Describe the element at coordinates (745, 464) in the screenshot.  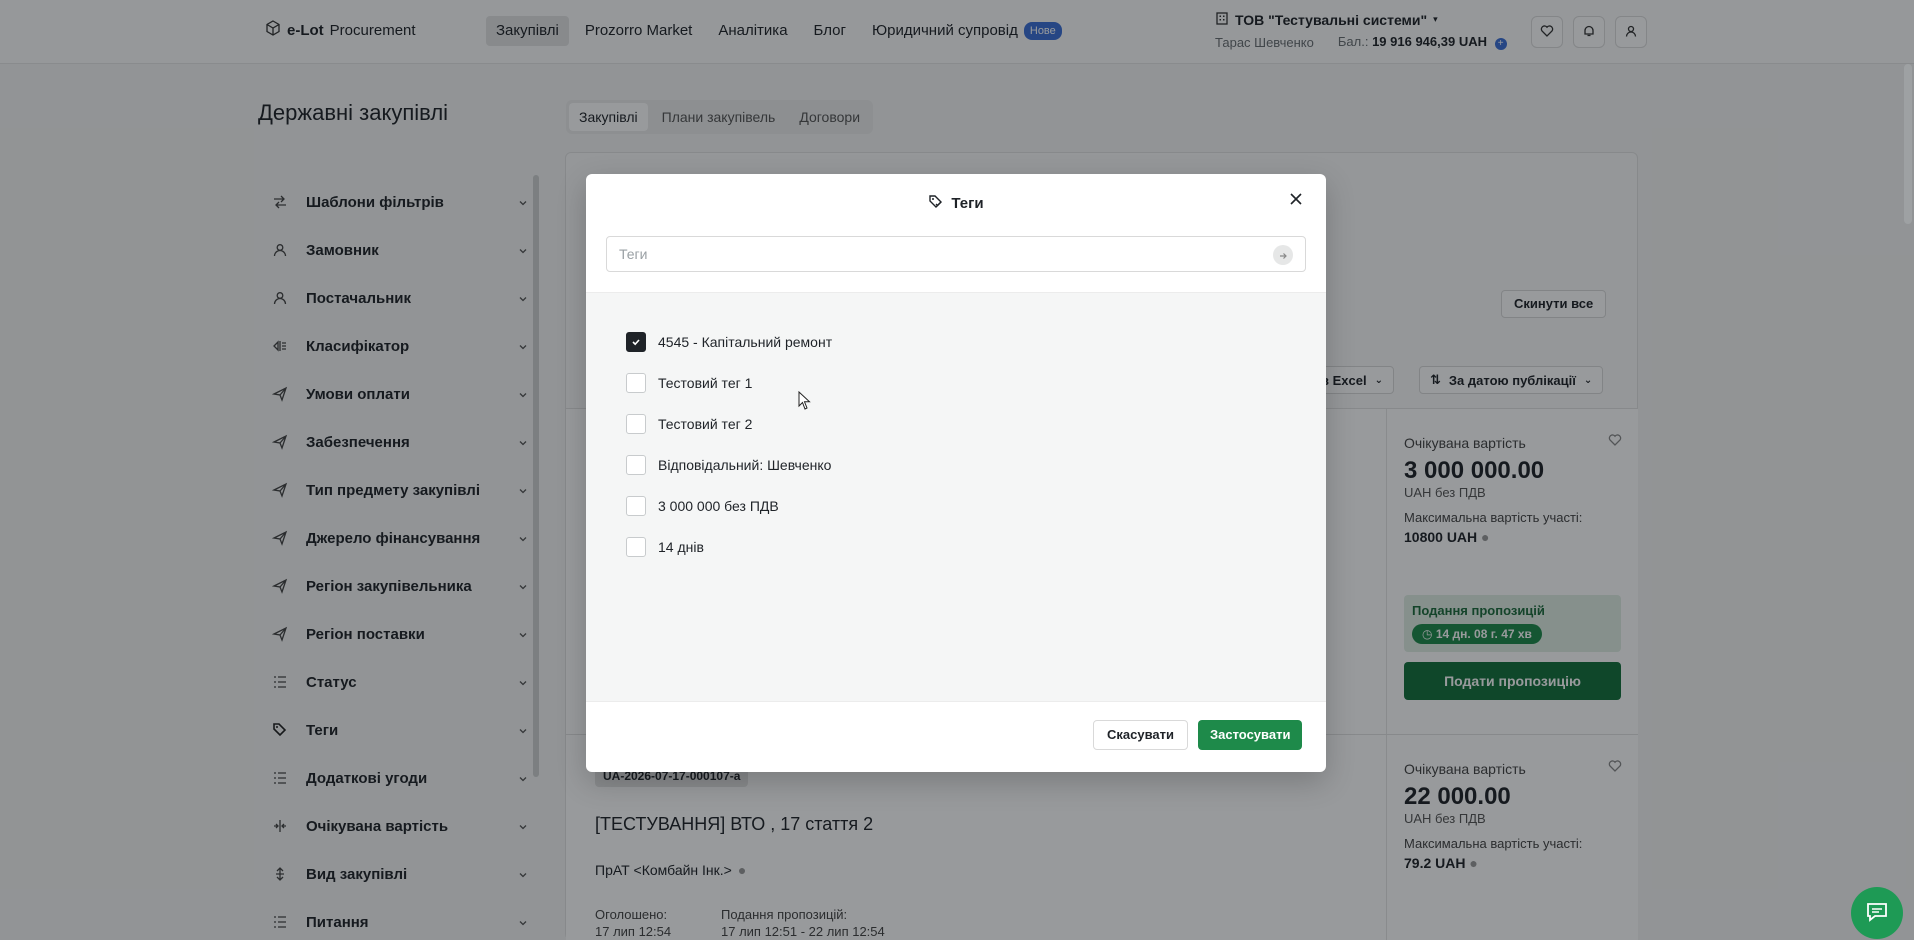
I see `tag-option-label: Відповідальний: Шевченко` at that location.